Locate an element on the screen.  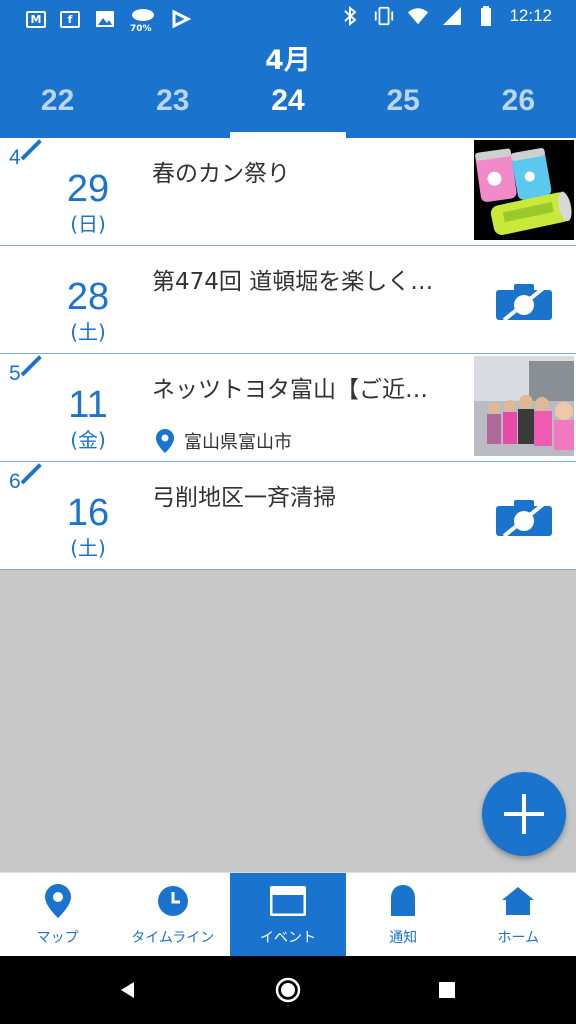
event-day: 29 is located at coordinates (88, 189).